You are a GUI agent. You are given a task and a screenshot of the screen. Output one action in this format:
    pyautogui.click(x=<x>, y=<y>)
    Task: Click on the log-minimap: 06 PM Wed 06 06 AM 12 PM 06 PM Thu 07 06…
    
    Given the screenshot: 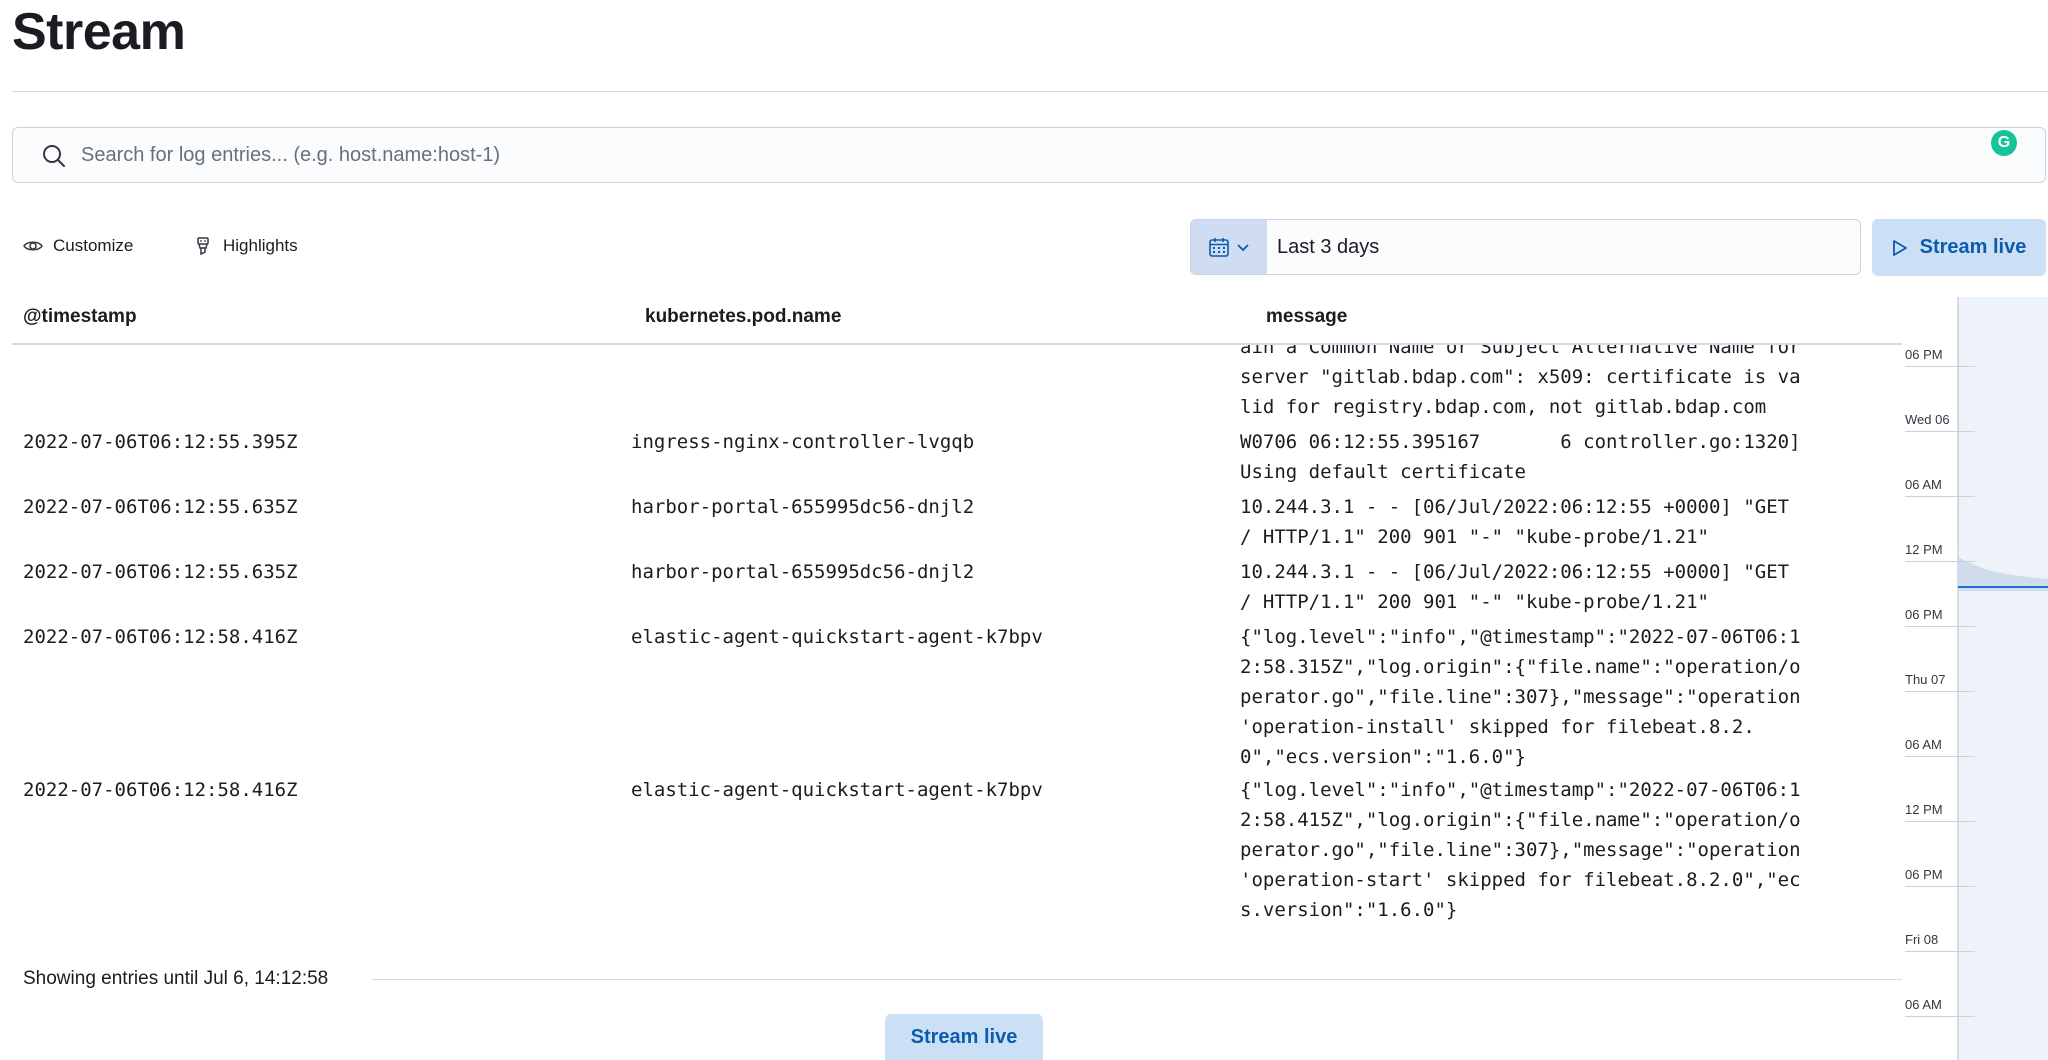 What is the action you would take?
    pyautogui.click(x=1976, y=678)
    